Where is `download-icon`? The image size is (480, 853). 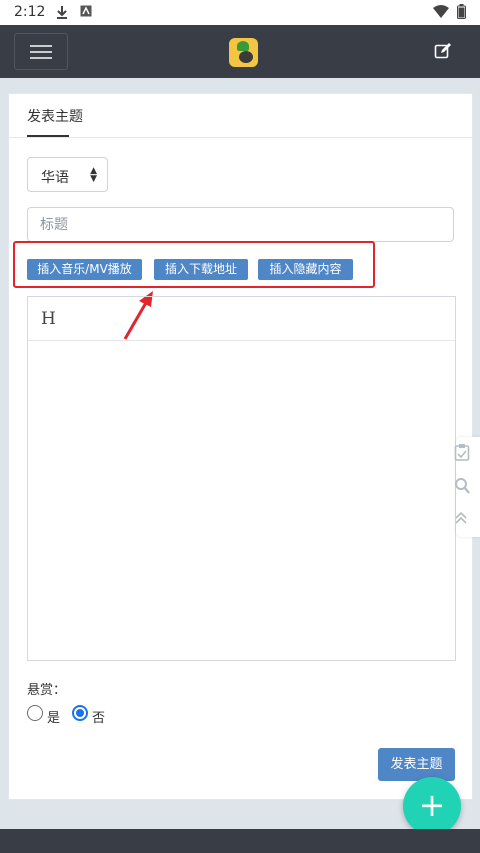 download-icon is located at coordinates (62, 12).